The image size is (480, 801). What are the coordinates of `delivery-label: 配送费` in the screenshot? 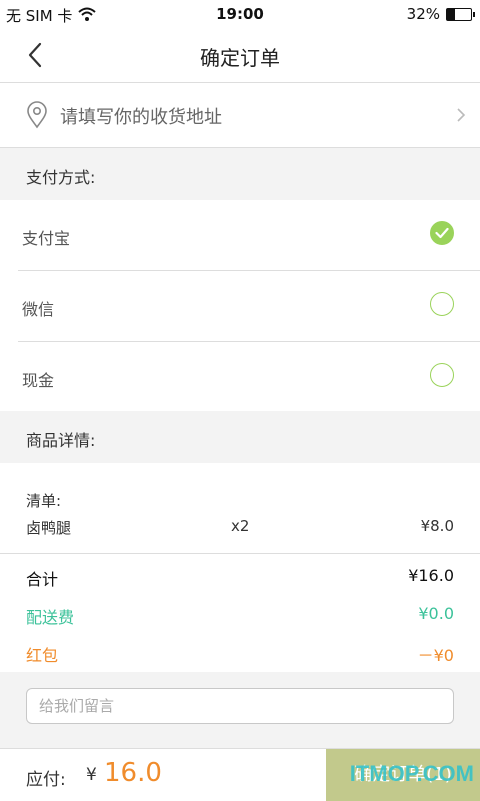 It's located at (50, 617).